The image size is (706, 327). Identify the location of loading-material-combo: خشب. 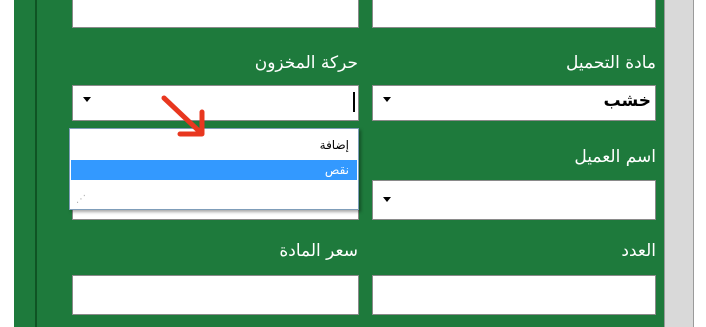
(514, 103).